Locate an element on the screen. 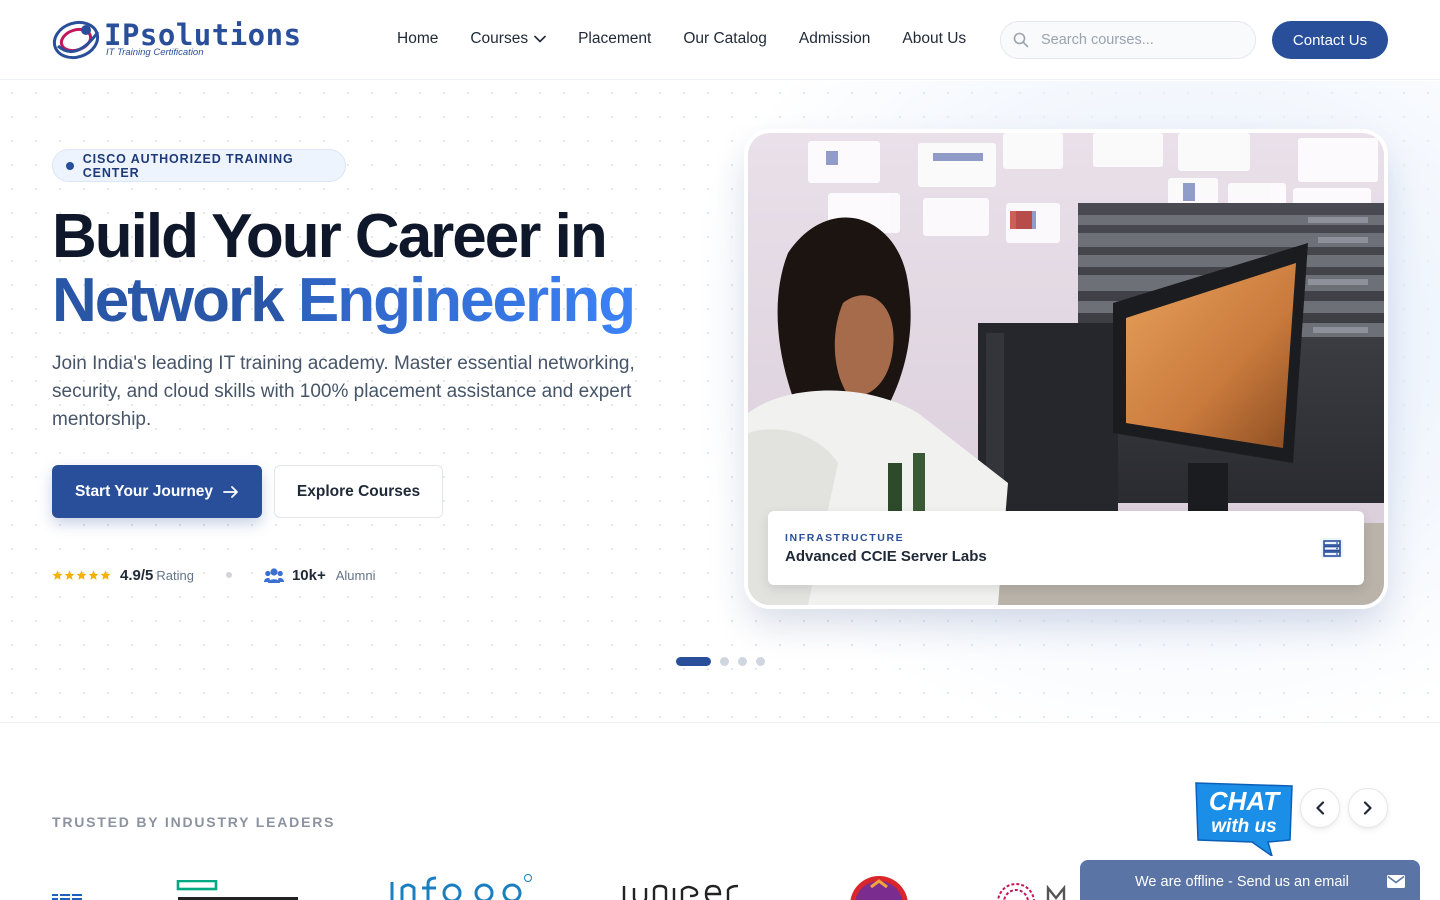  rating-label: Rating is located at coordinates (175, 575).